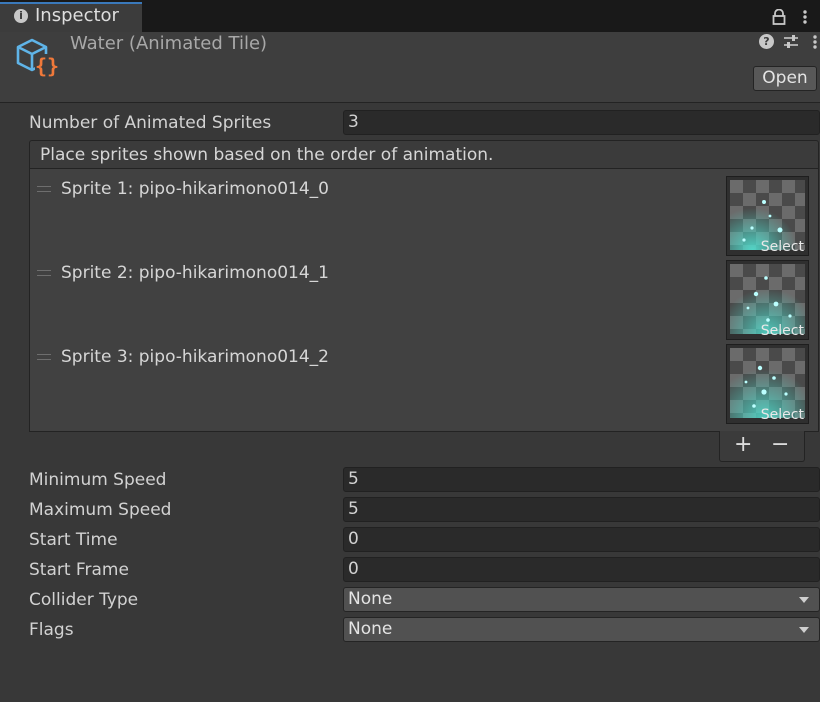 The width and height of the screenshot is (820, 702). I want to click on start-time-label: Start Time, so click(73, 540).